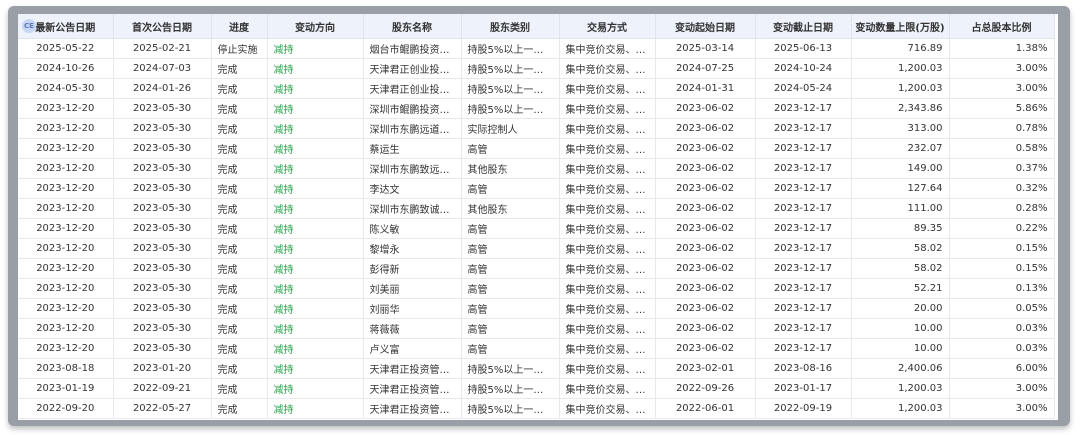 This screenshot has height=435, width=1080. I want to click on cell-share-ratio: 5.86%, so click(1002, 108).